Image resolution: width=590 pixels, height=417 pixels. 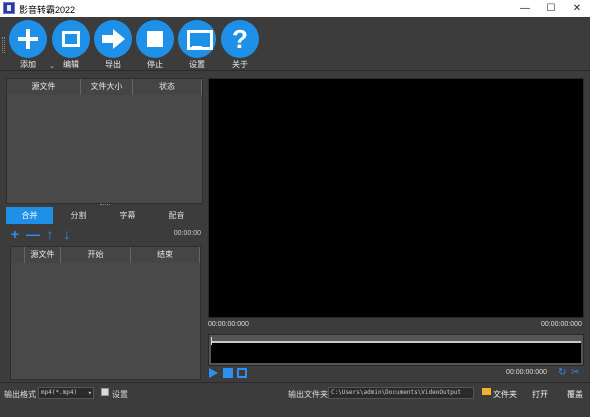 What do you see at coordinates (104, 141) in the screenshot?
I see `file-list: 源文件 文件大小 状态` at bounding box center [104, 141].